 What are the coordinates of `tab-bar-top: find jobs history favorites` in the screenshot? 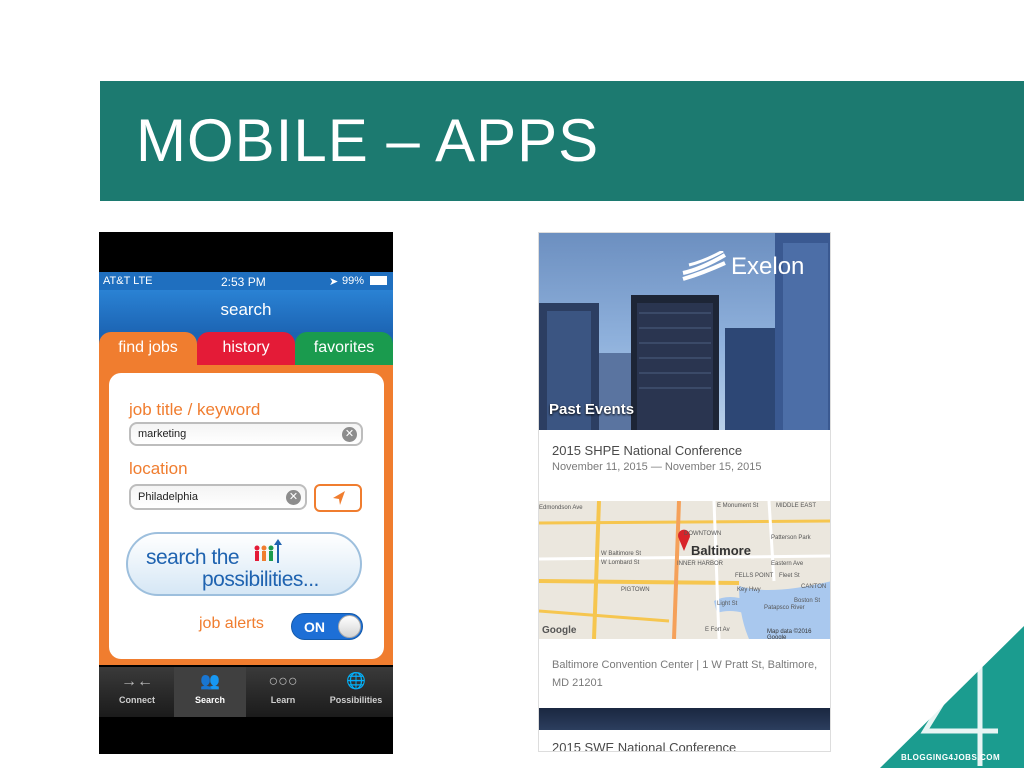 It's located at (246, 348).